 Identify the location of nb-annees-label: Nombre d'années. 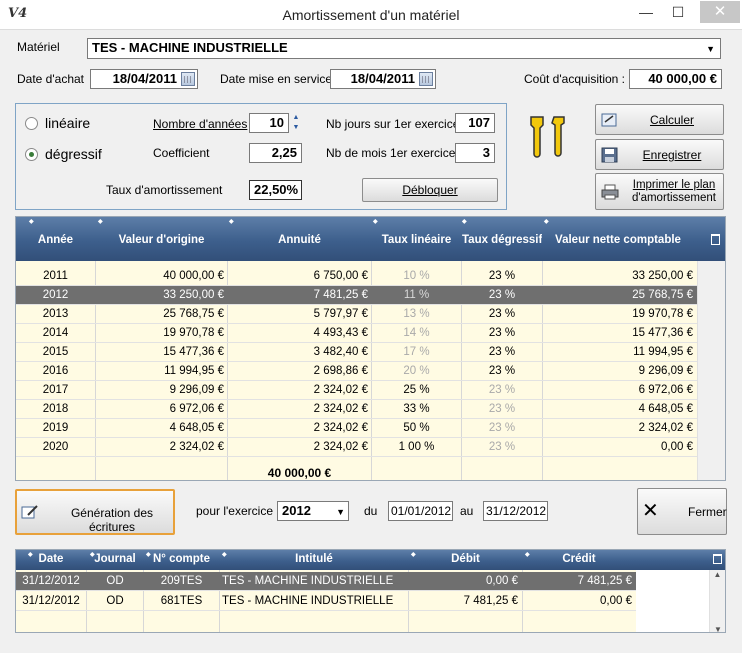
(200, 124).